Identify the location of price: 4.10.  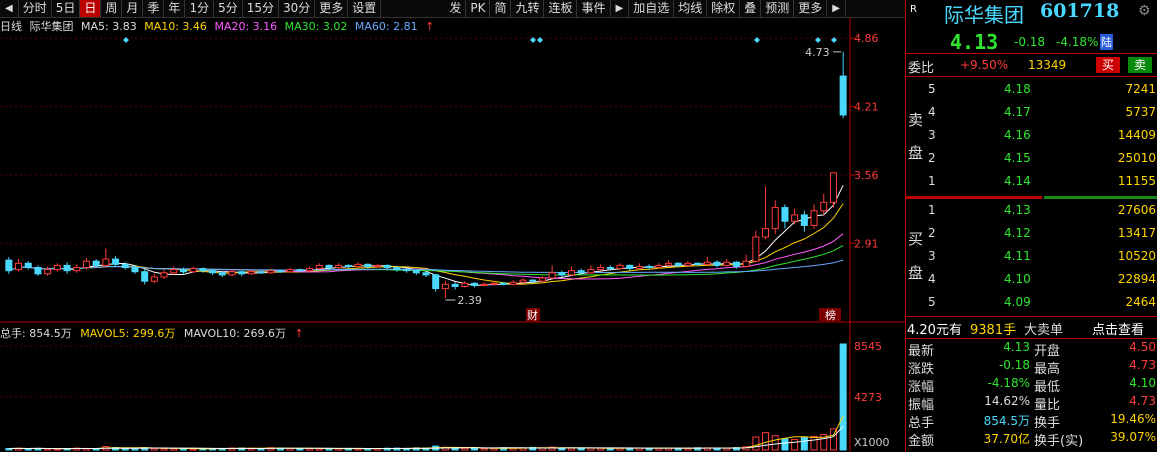
(1017, 279).